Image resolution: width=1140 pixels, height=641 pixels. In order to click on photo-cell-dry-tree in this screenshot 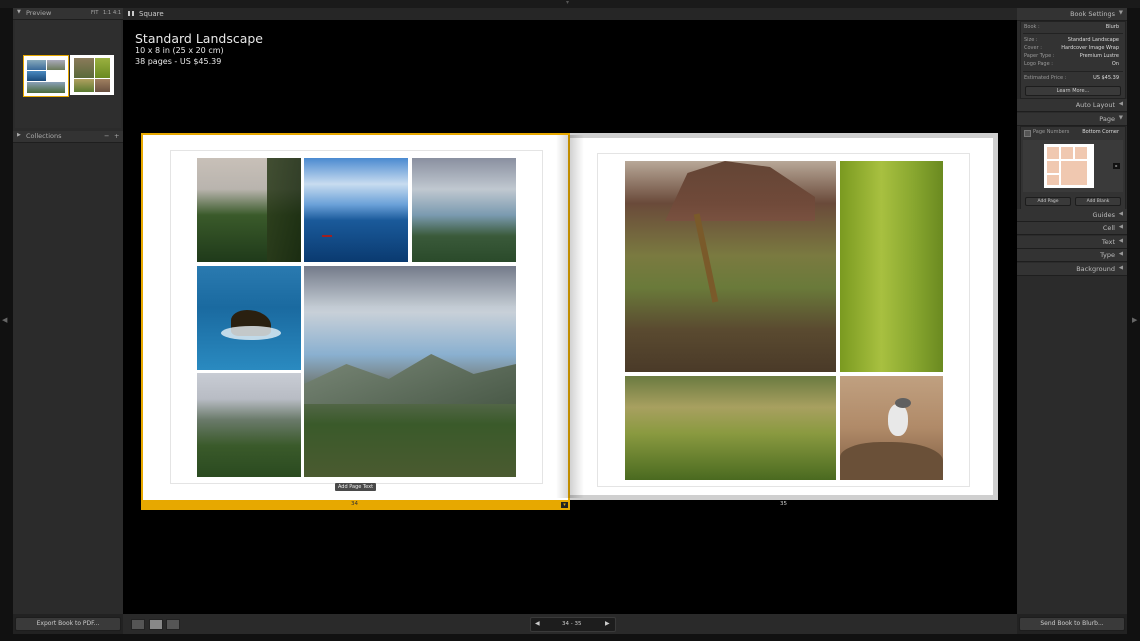, I will do `click(730, 266)`.